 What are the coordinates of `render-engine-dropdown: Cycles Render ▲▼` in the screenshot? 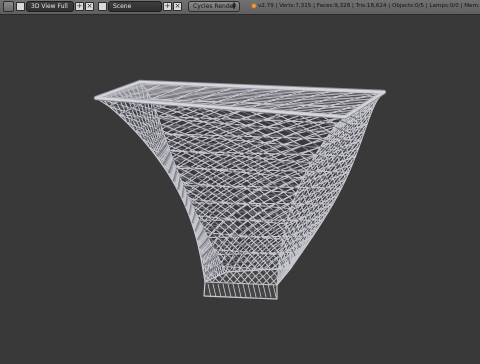 It's located at (214, 6).